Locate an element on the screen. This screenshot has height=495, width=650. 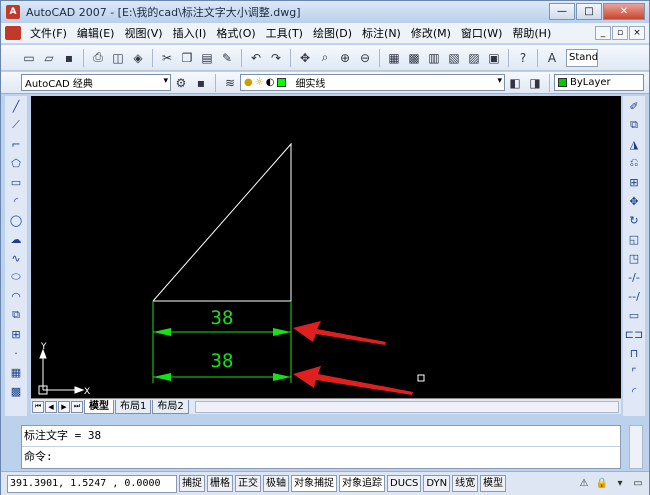
menu-draw: 绘图(D) is located at coordinates (332, 33).